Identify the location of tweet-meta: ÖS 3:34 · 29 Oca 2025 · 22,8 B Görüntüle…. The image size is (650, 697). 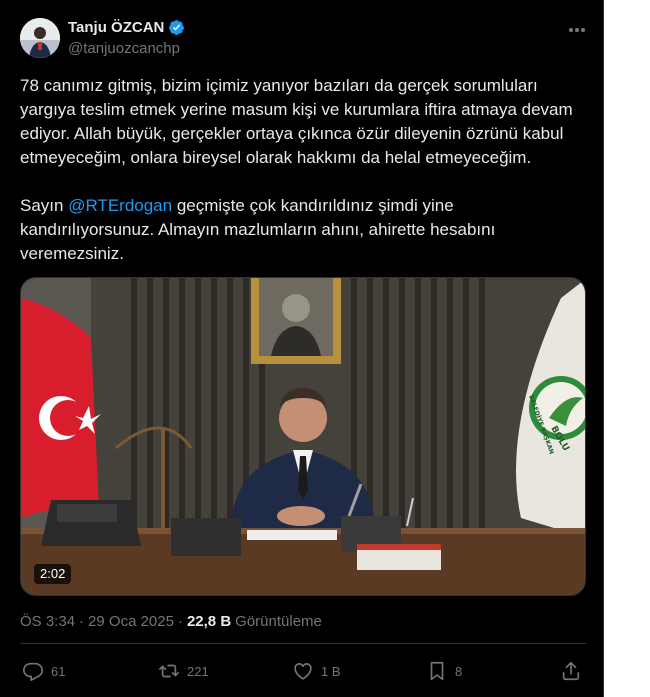
(171, 621).